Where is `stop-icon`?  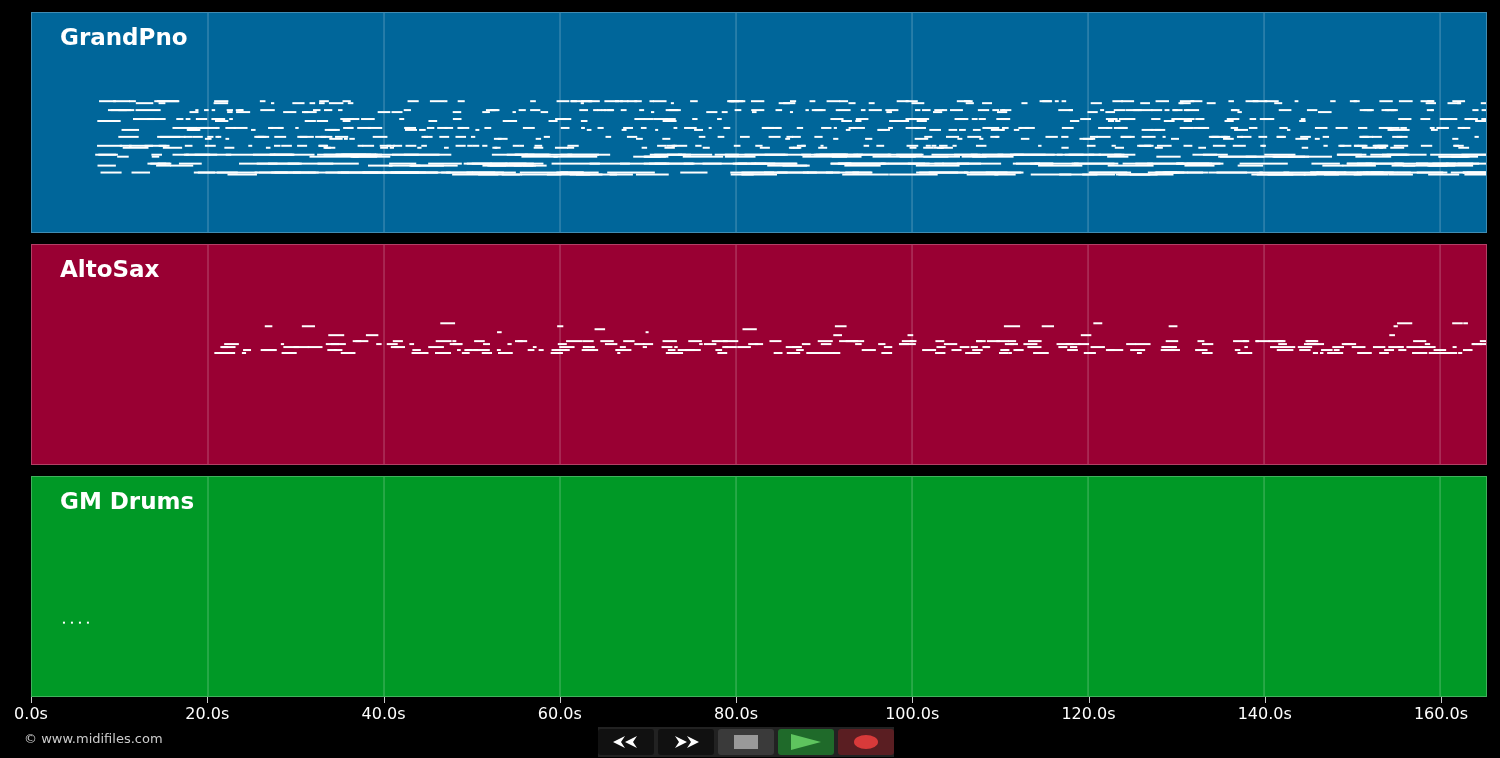
stop-icon is located at coordinates (746, 742).